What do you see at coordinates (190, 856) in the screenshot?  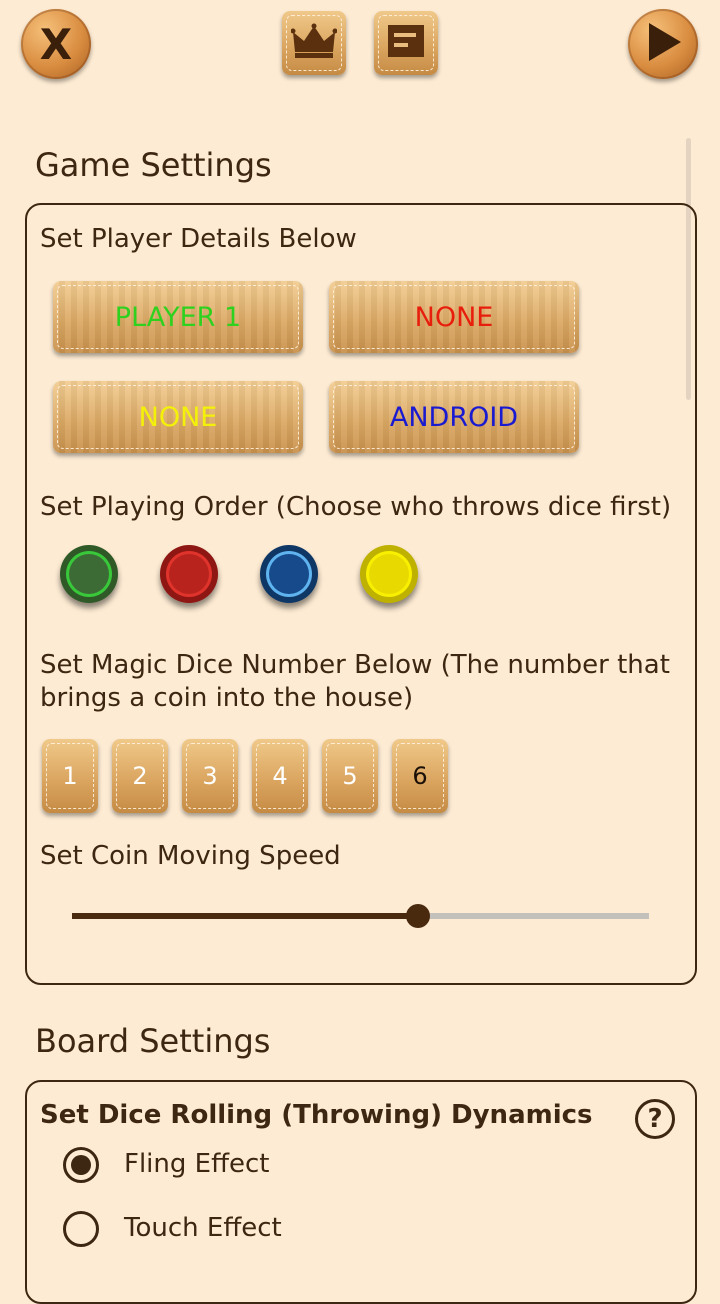 I see `speed-label: Set Coin Moving Speed` at bounding box center [190, 856].